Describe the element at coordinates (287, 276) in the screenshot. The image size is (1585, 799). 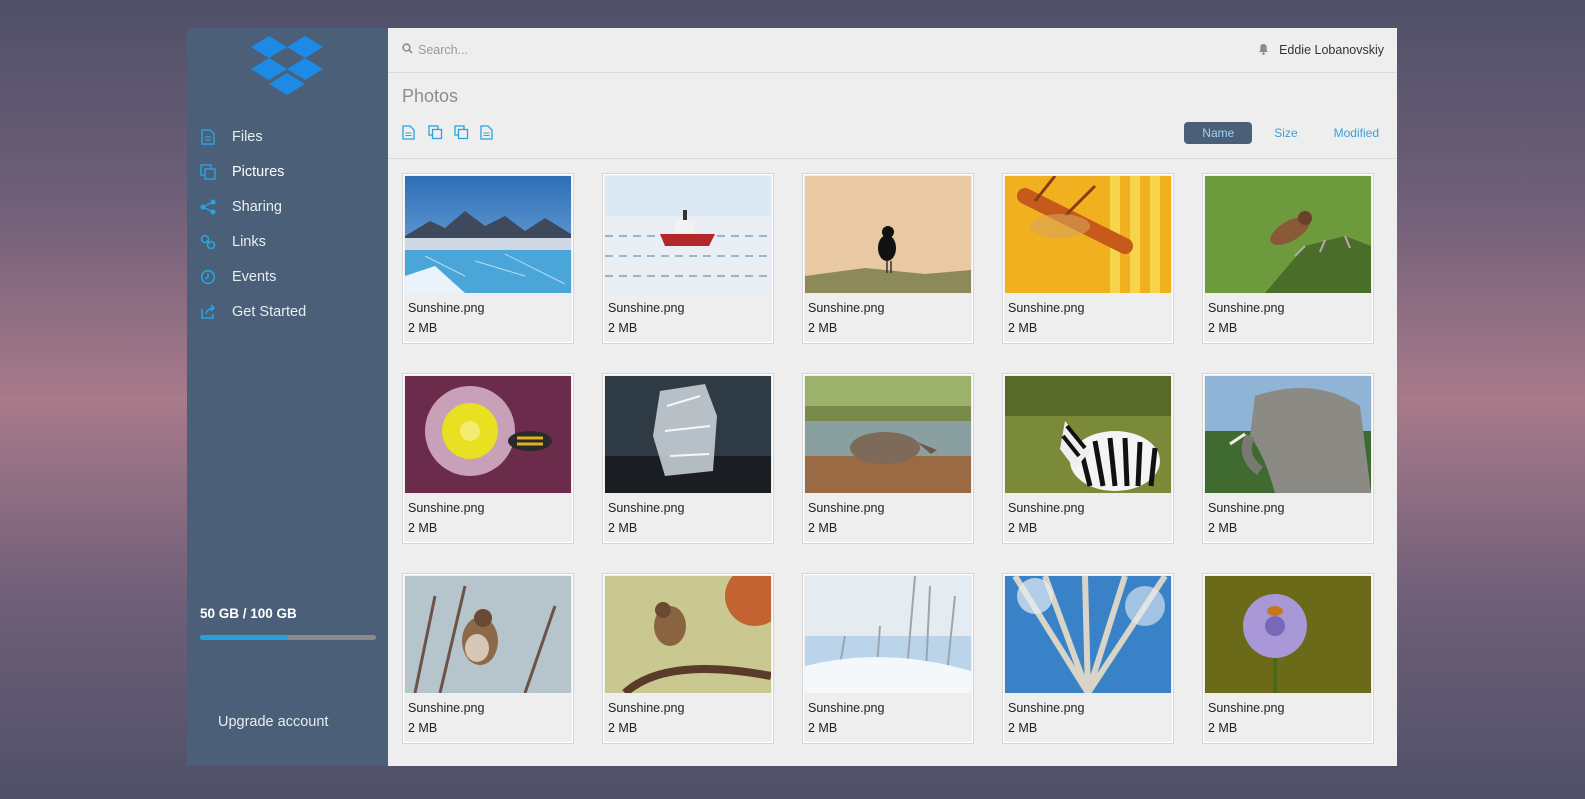
I see `sidebar-item-events: Events` at that location.